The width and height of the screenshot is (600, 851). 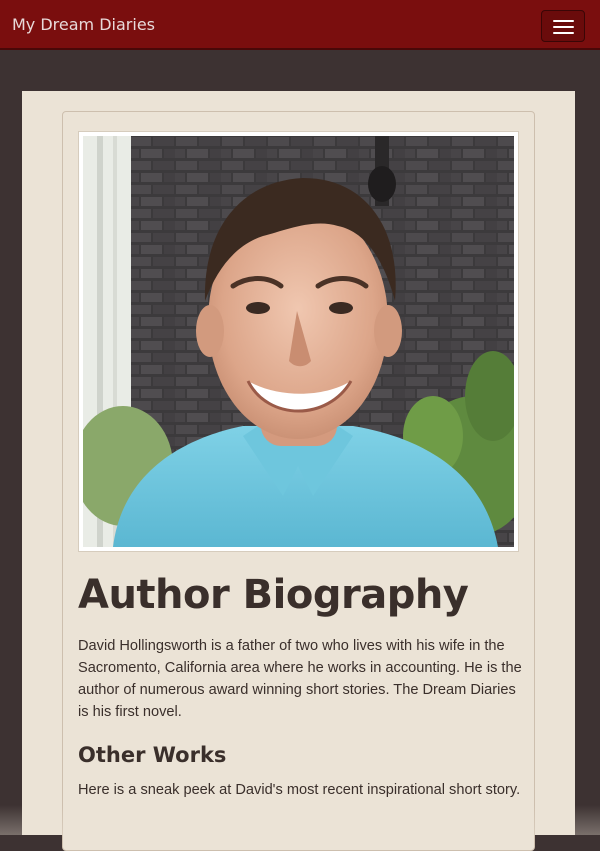 I want to click on top-navbar: My Dream Diaries, so click(x=300, y=25).